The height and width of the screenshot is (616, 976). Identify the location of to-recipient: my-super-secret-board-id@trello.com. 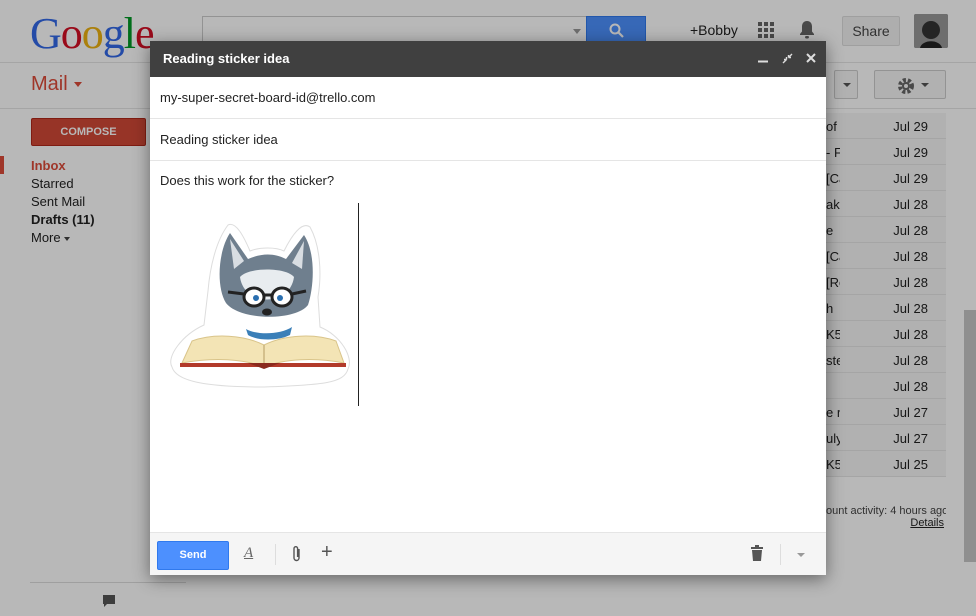
(268, 97).